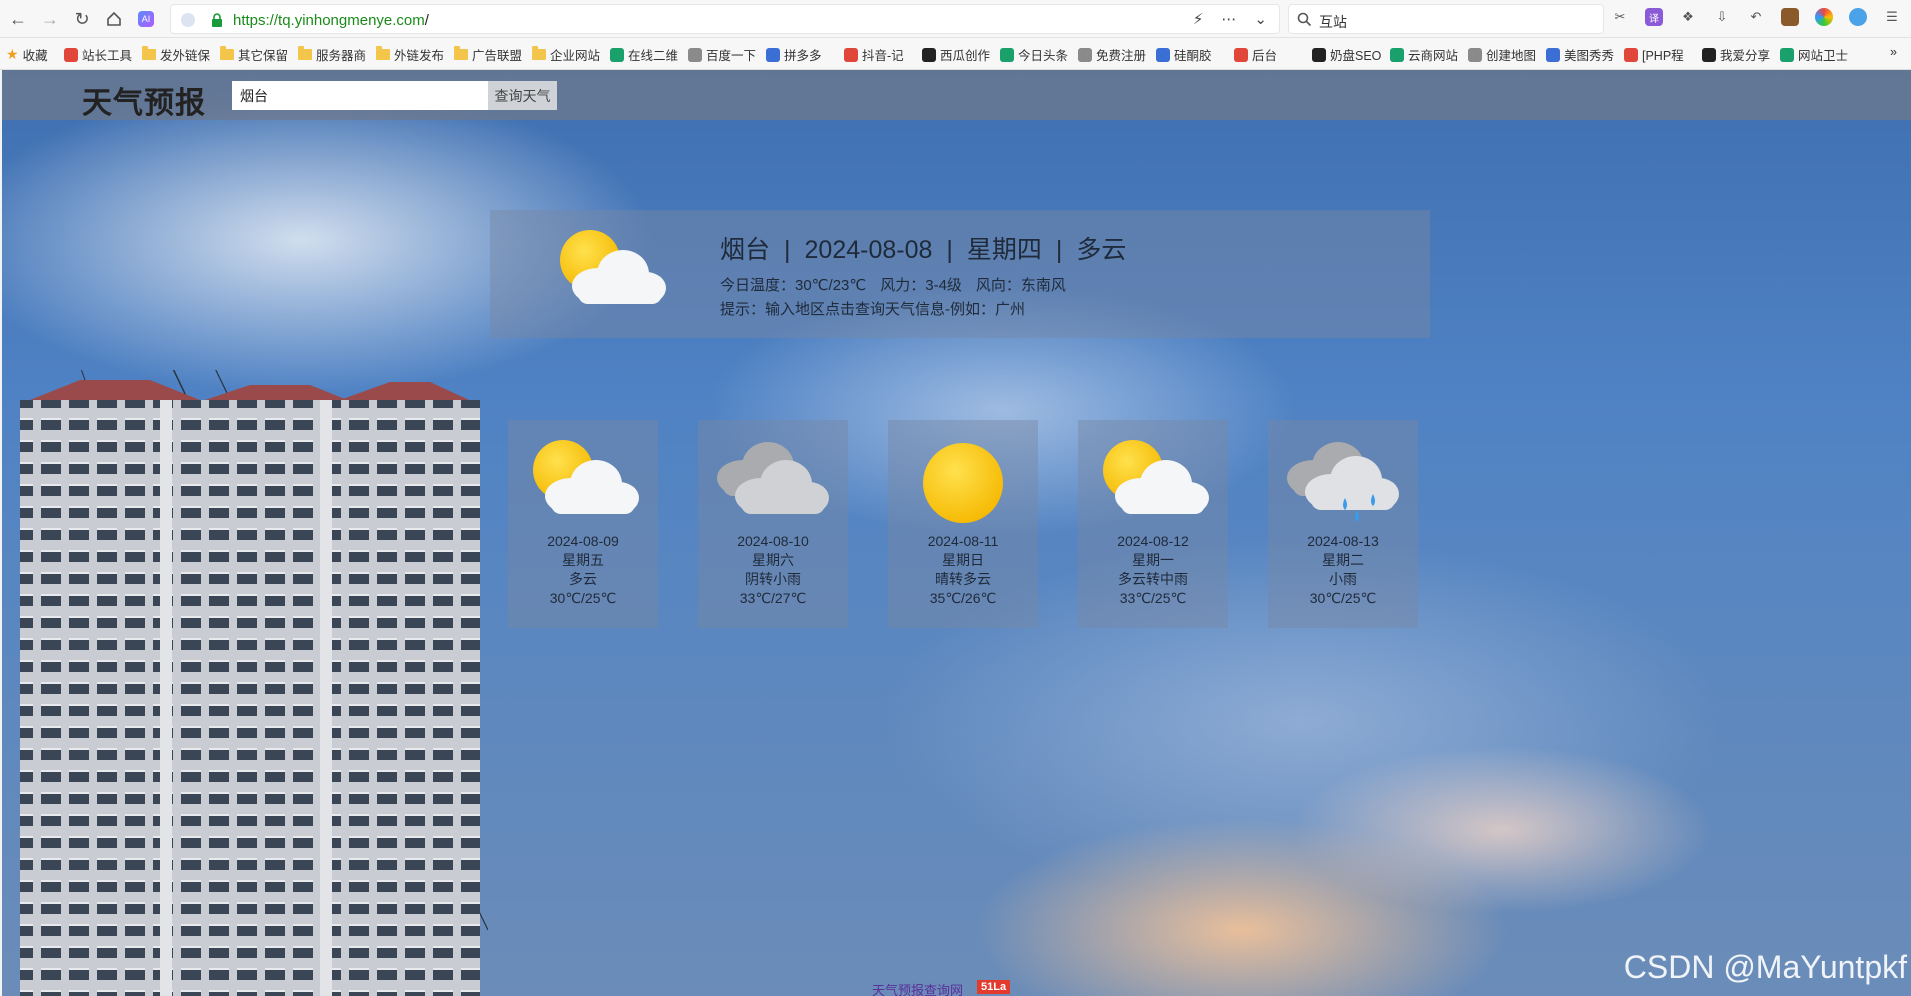 Image resolution: width=1911 pixels, height=996 pixels. What do you see at coordinates (360, 95) in the screenshot?
I see `city-search-input` at bounding box center [360, 95].